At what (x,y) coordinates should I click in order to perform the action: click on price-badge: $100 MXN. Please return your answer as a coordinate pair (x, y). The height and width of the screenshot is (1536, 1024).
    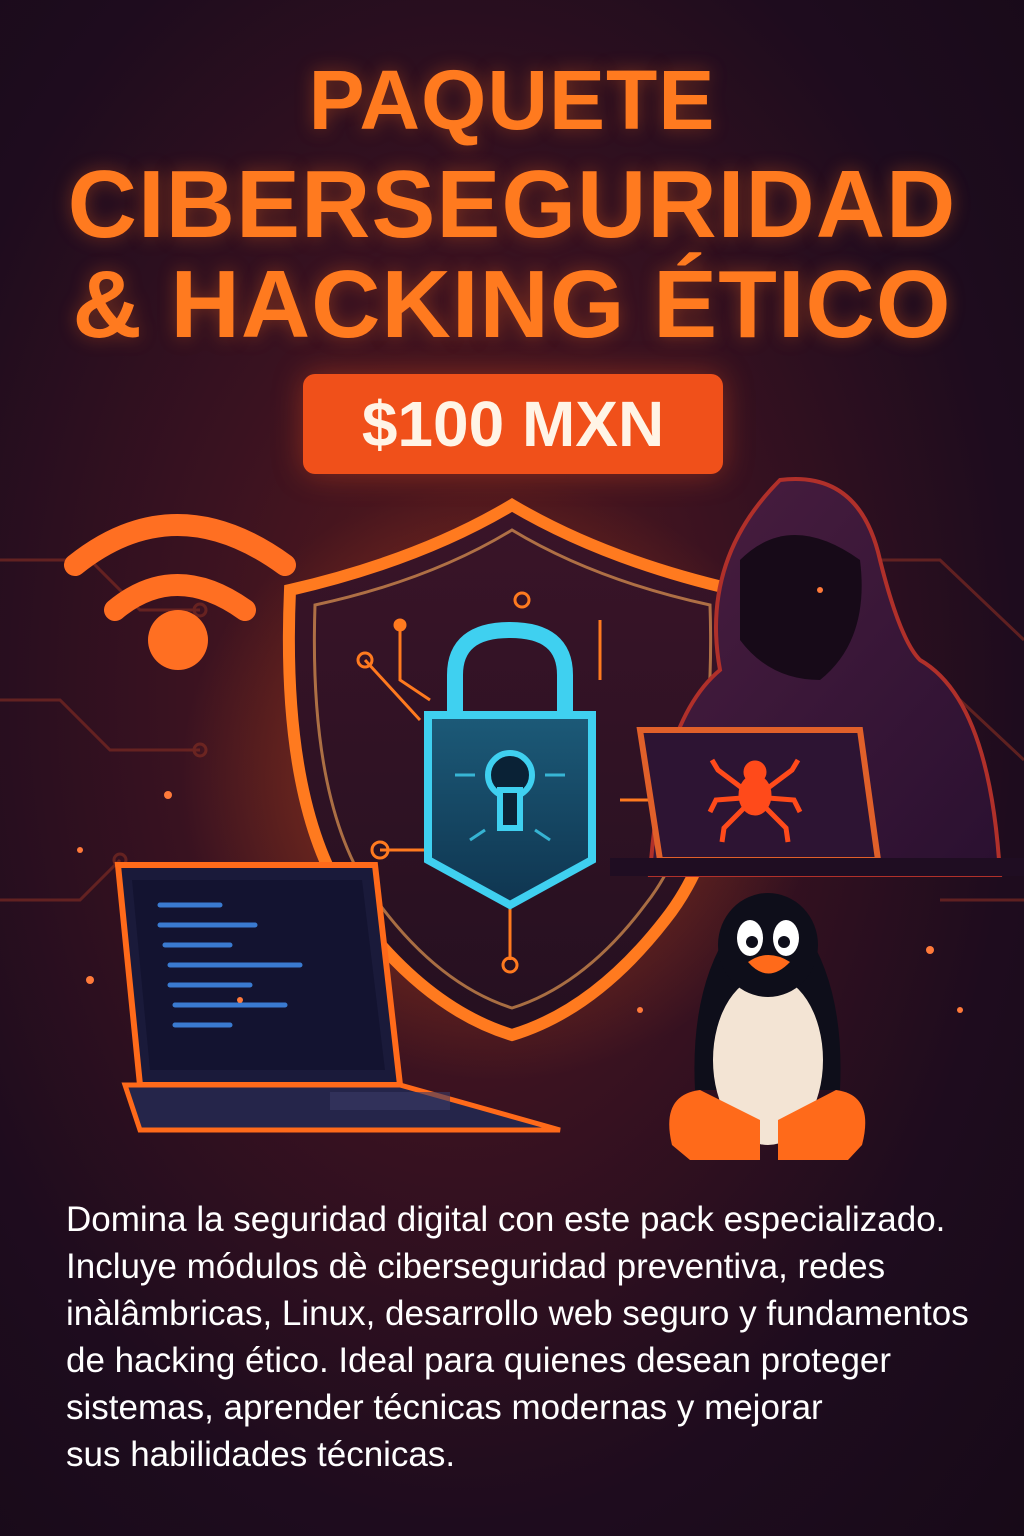
    Looking at the image, I should click on (513, 424).